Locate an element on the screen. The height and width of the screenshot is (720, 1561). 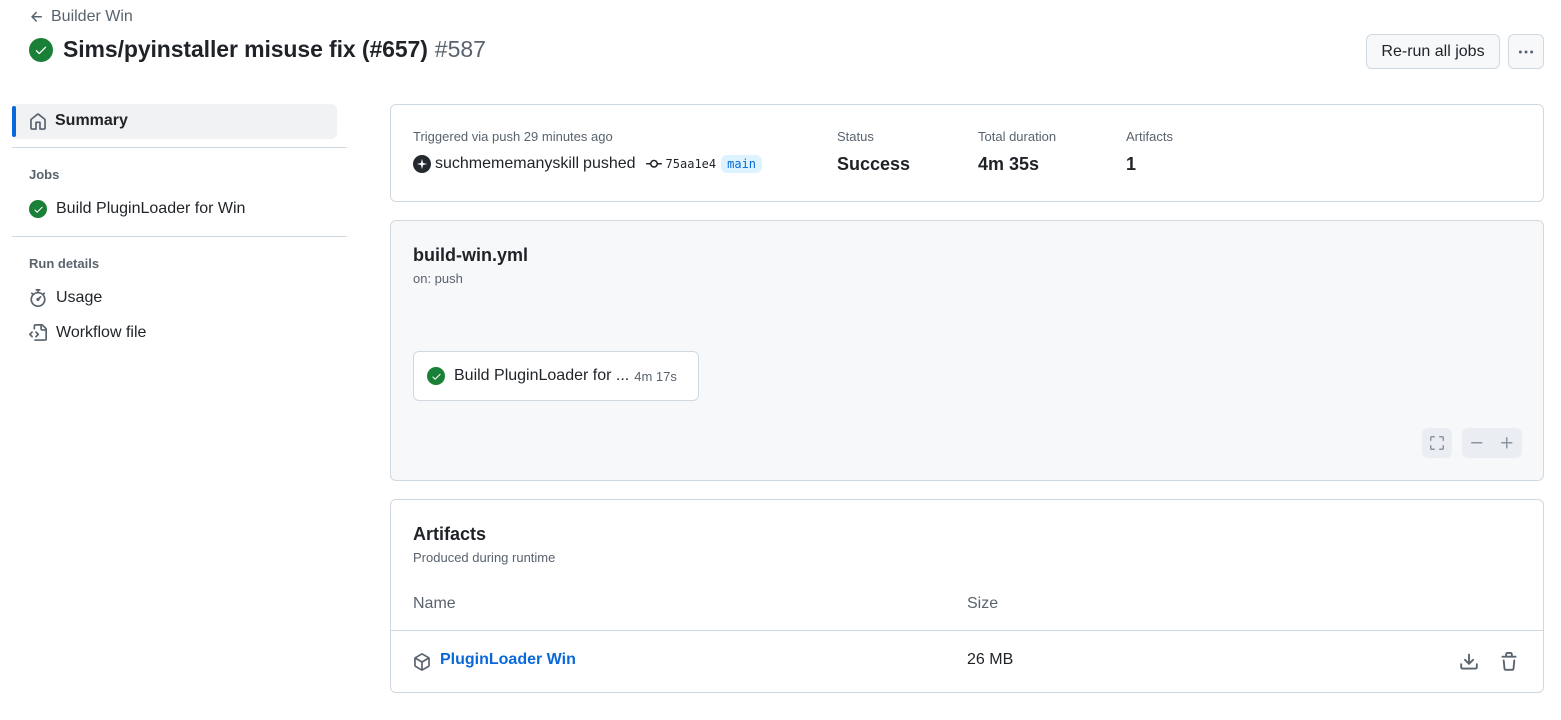
user-link: suchmememanyskill is located at coordinates (507, 164).